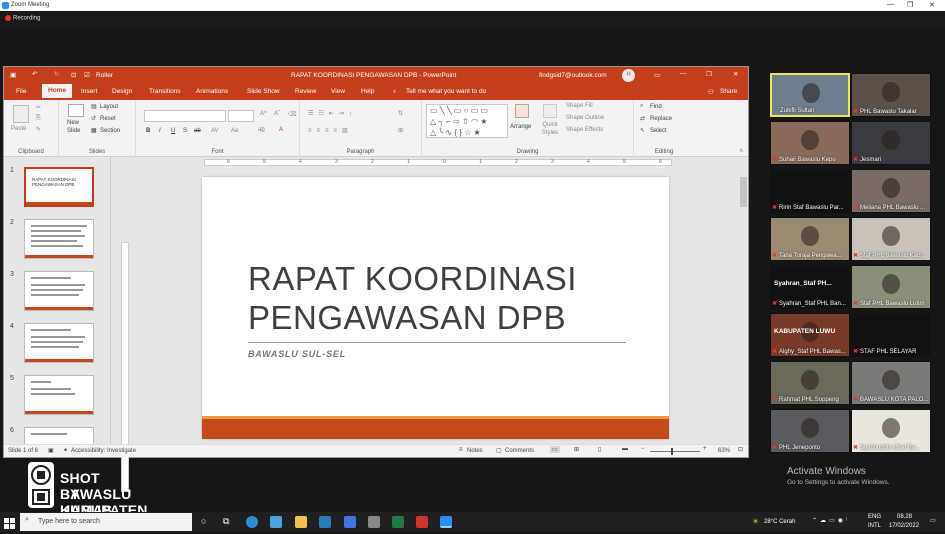 The width and height of the screenshot is (945, 534). Describe the element at coordinates (467, 121) in the screenshot. I see `shapes-gallery: ▭ ╲ ╲ ▭ ○ ▭ ▭ △ ┐ ⌐ ⇨ ⇧ ◠ ★ △ ╰ ∿ { } ☆ ★` at that location.